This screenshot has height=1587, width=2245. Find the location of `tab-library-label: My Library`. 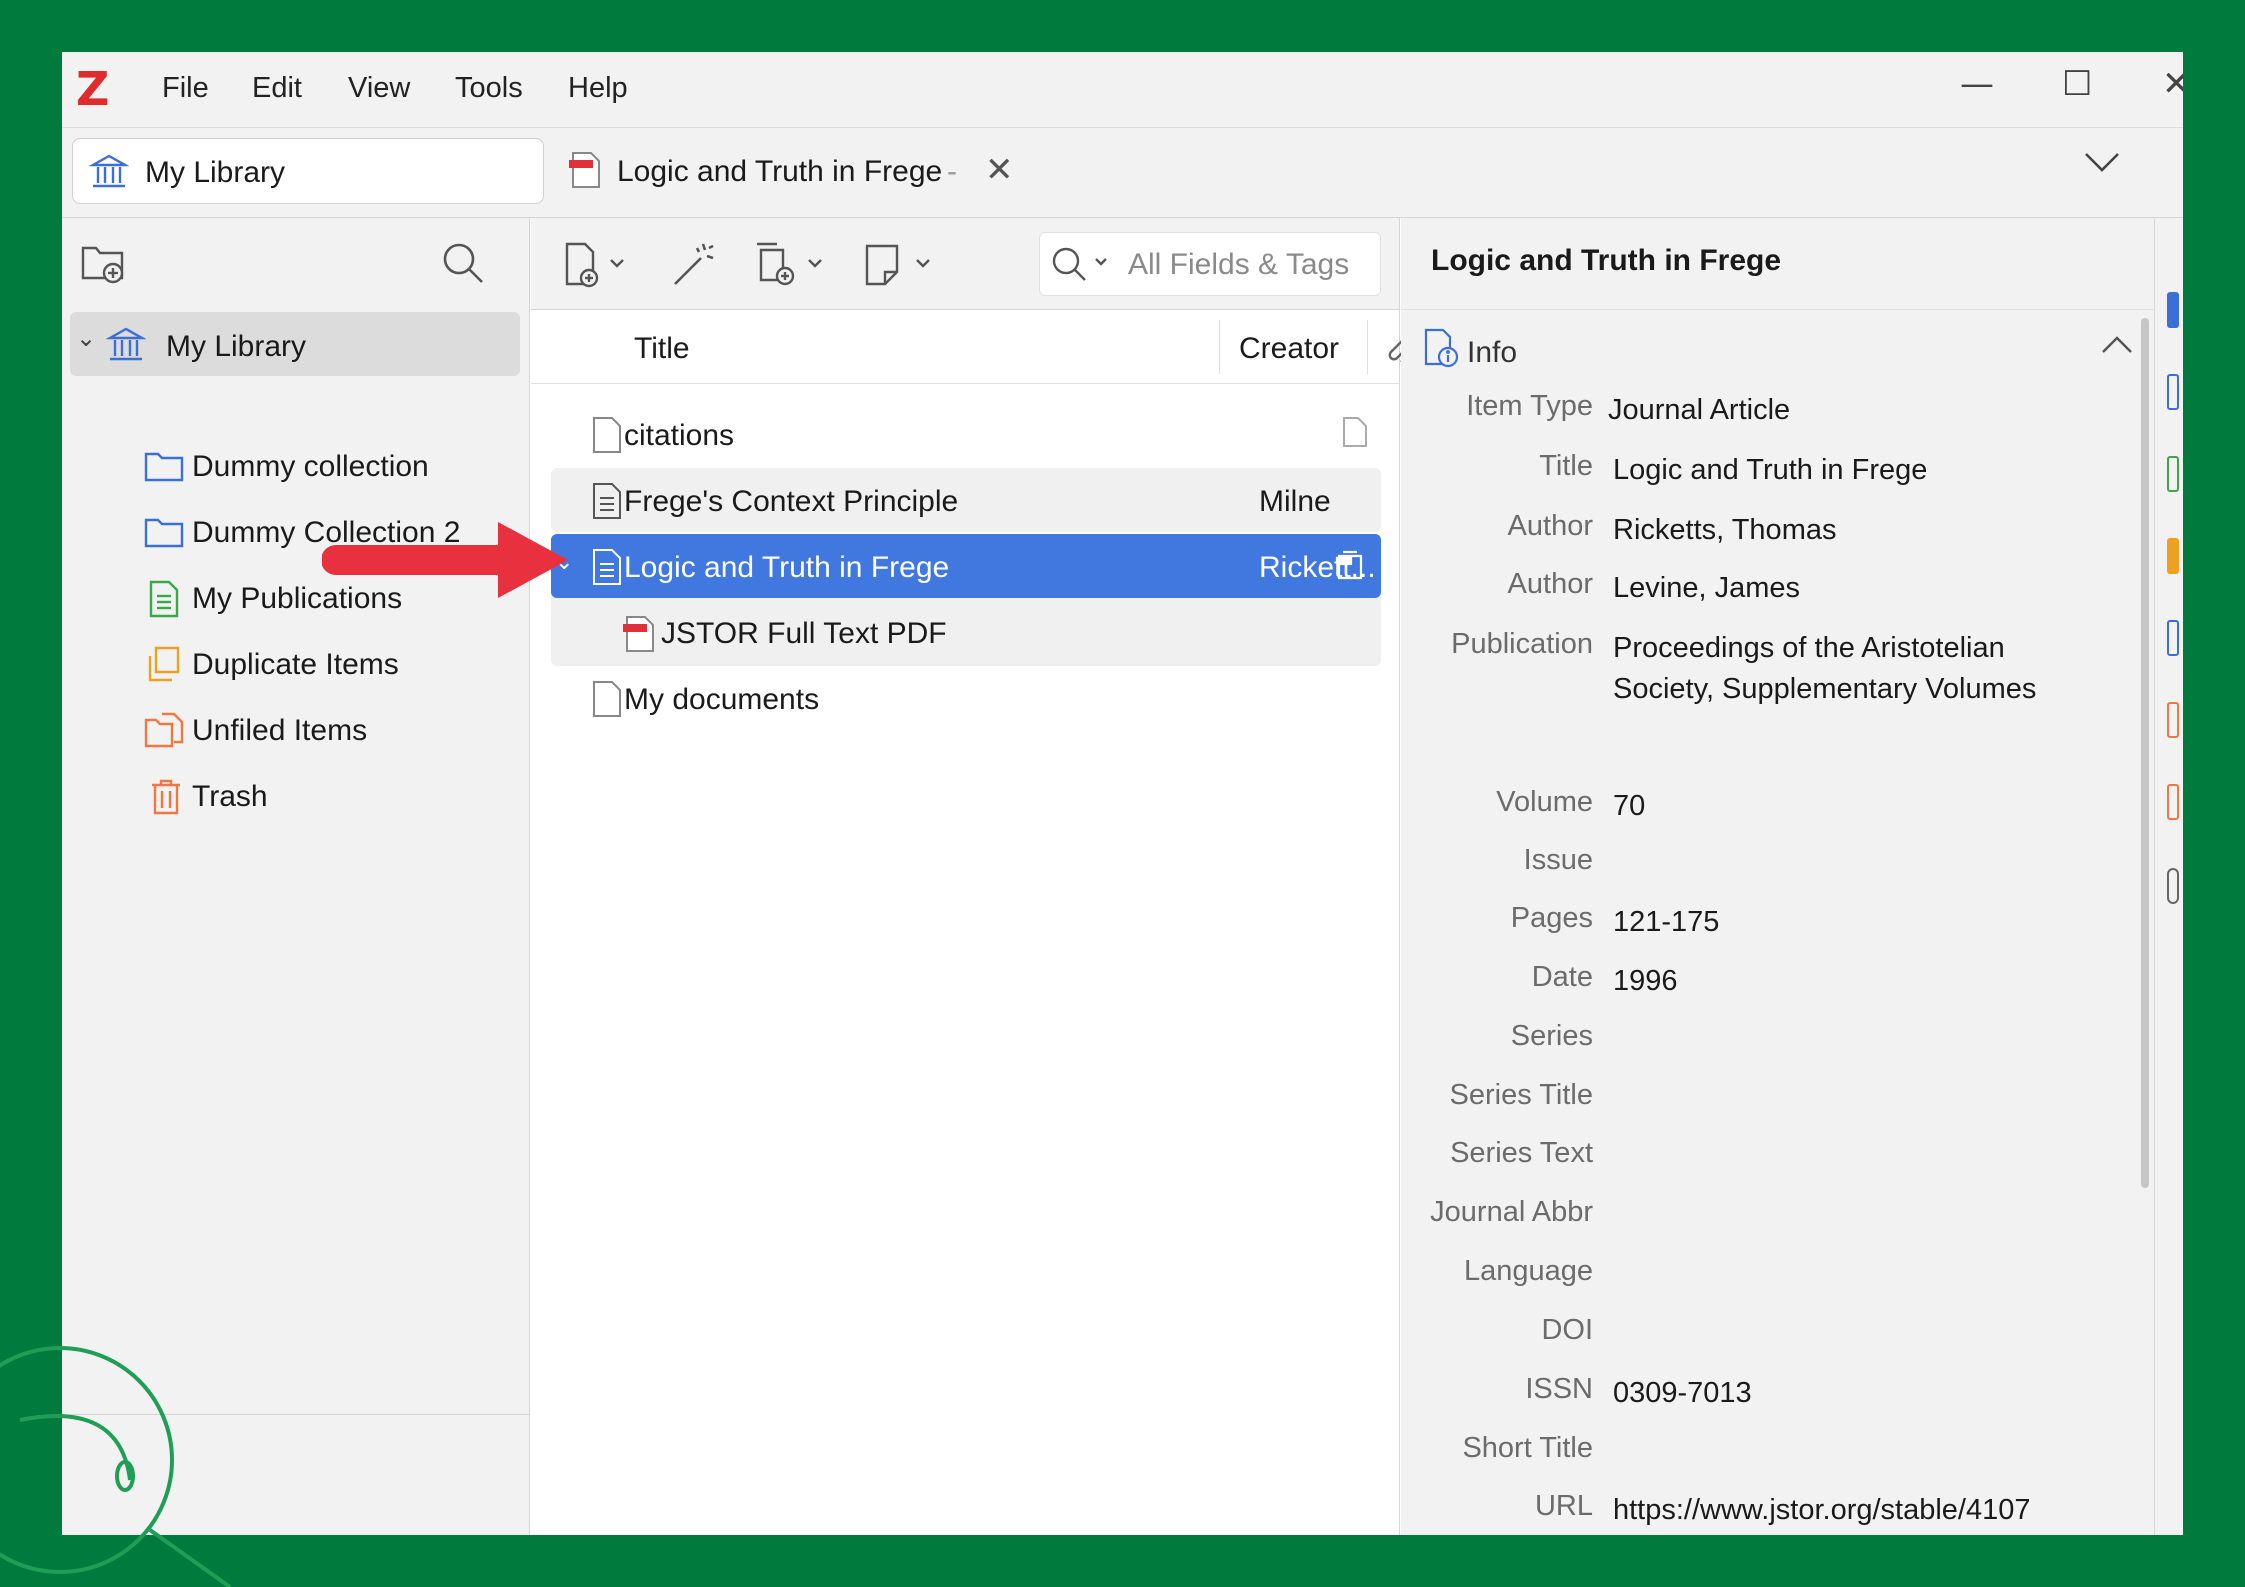

tab-library-label: My Library is located at coordinates (215, 172).